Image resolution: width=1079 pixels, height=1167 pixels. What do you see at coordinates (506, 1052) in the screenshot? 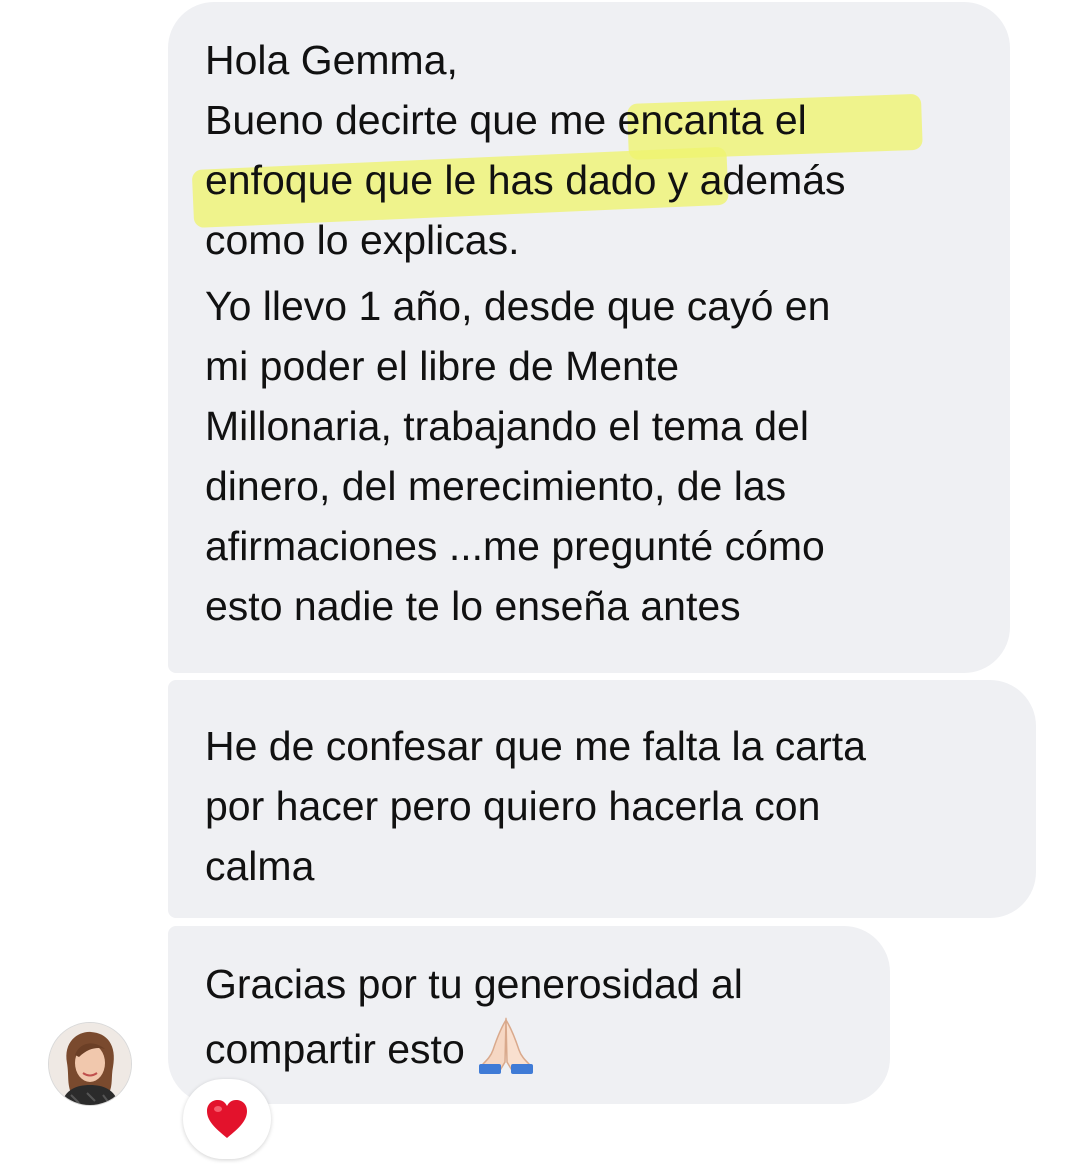
I see `folded-hands-icon` at bounding box center [506, 1052].